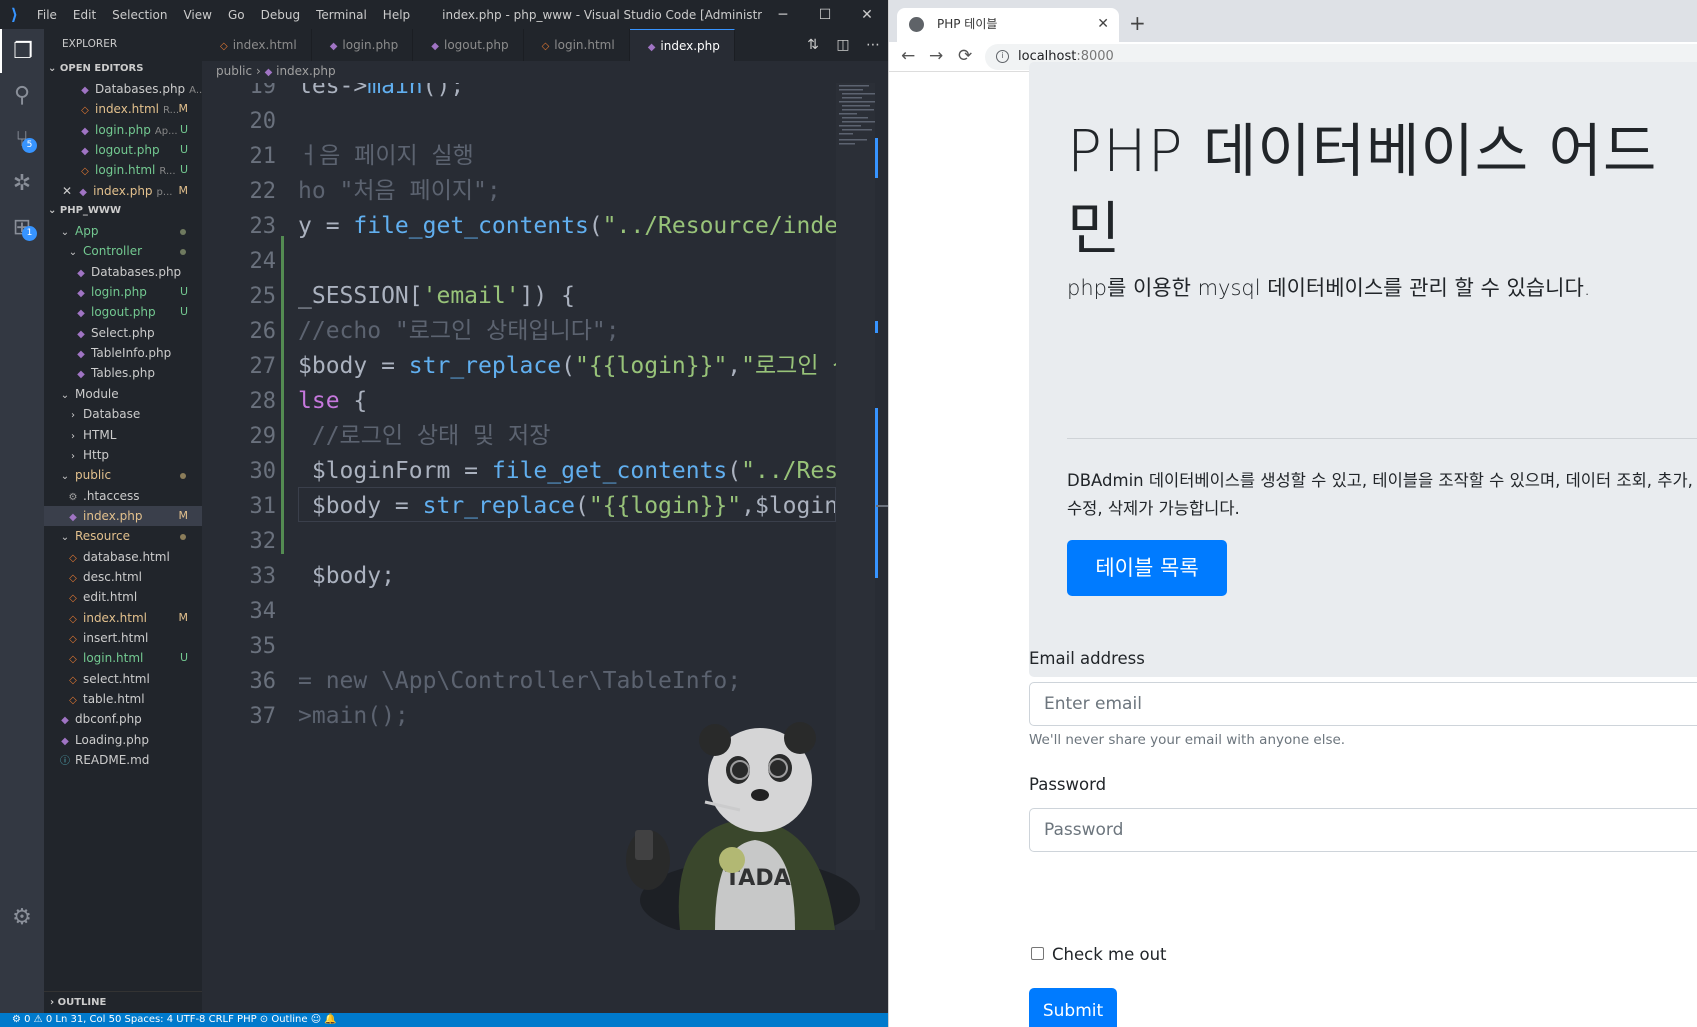 This screenshot has width=1697, height=1027. What do you see at coordinates (236, 15) in the screenshot?
I see `menu-item-4: Go` at bounding box center [236, 15].